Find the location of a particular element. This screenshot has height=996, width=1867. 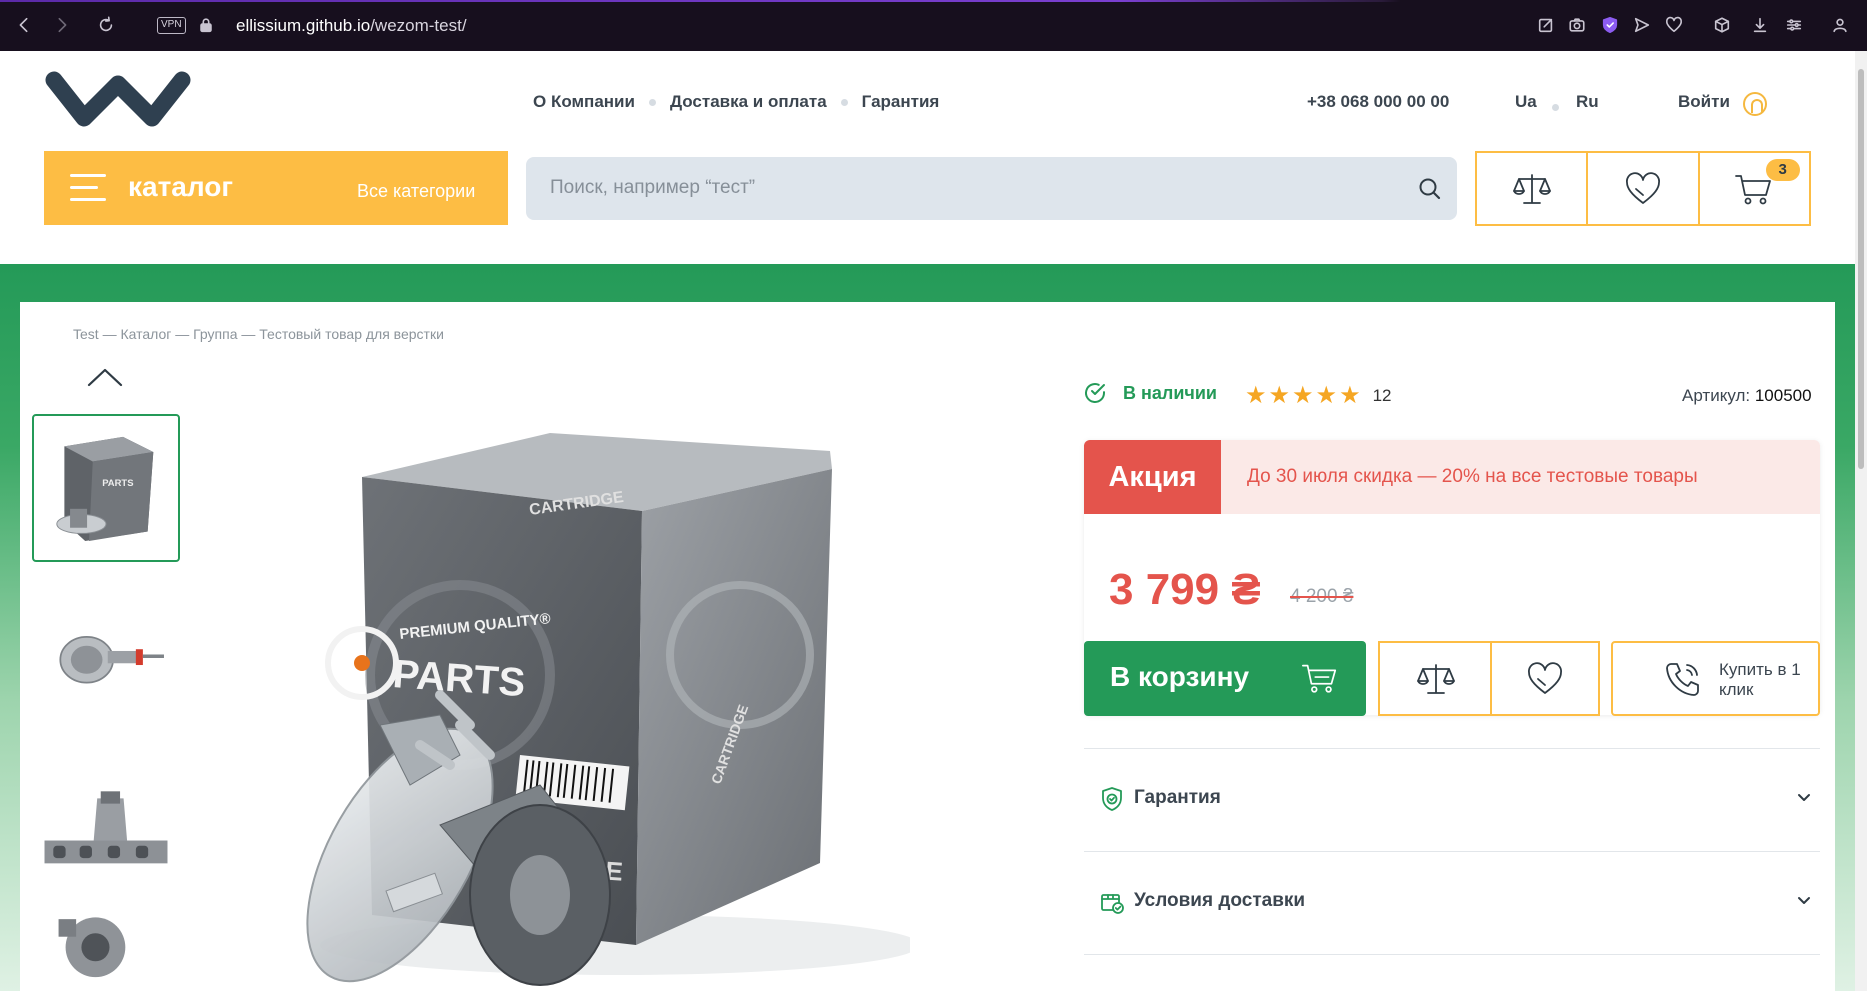

all-categories-label: Все категории is located at coordinates (416, 191).